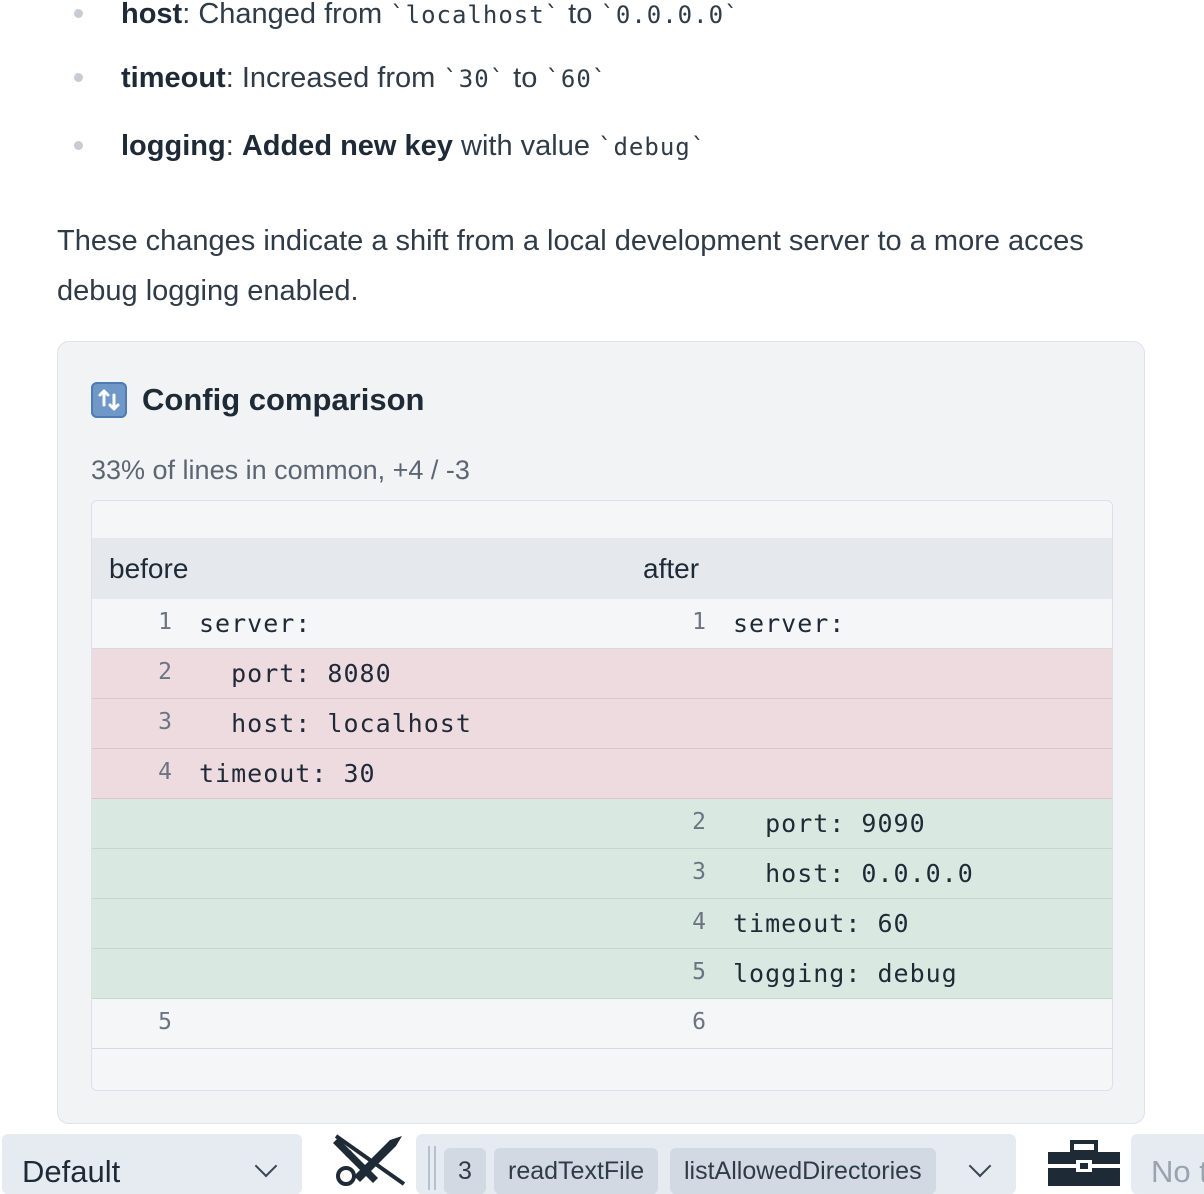  Describe the element at coordinates (602, 824) in the screenshot. I see `diff-row-add: 2 port: 9090` at that location.